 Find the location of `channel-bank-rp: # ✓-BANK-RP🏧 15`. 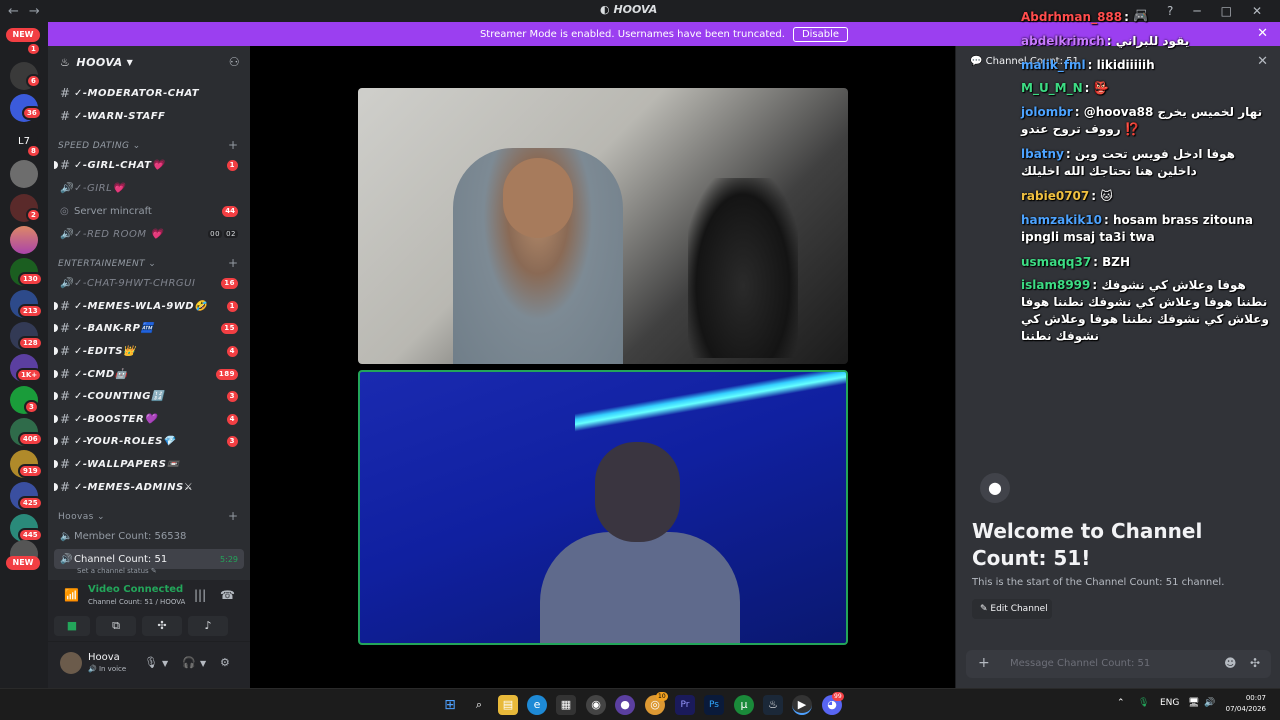

channel-bank-rp: # ✓-BANK-RP🏧 15 is located at coordinates (149, 328).